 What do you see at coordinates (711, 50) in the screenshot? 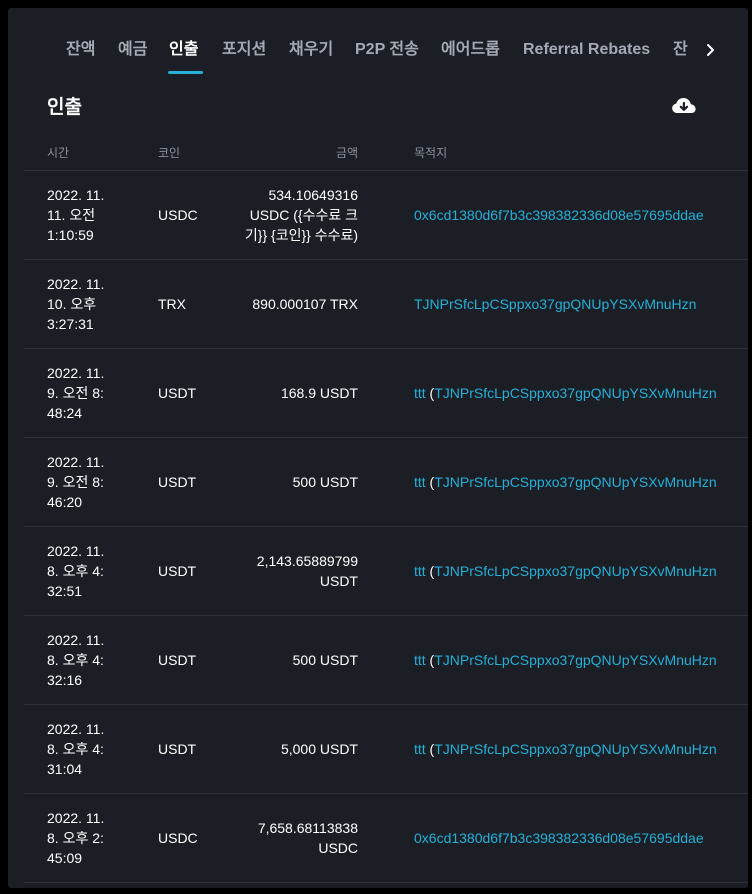
I see `chevron-right-icon` at bounding box center [711, 50].